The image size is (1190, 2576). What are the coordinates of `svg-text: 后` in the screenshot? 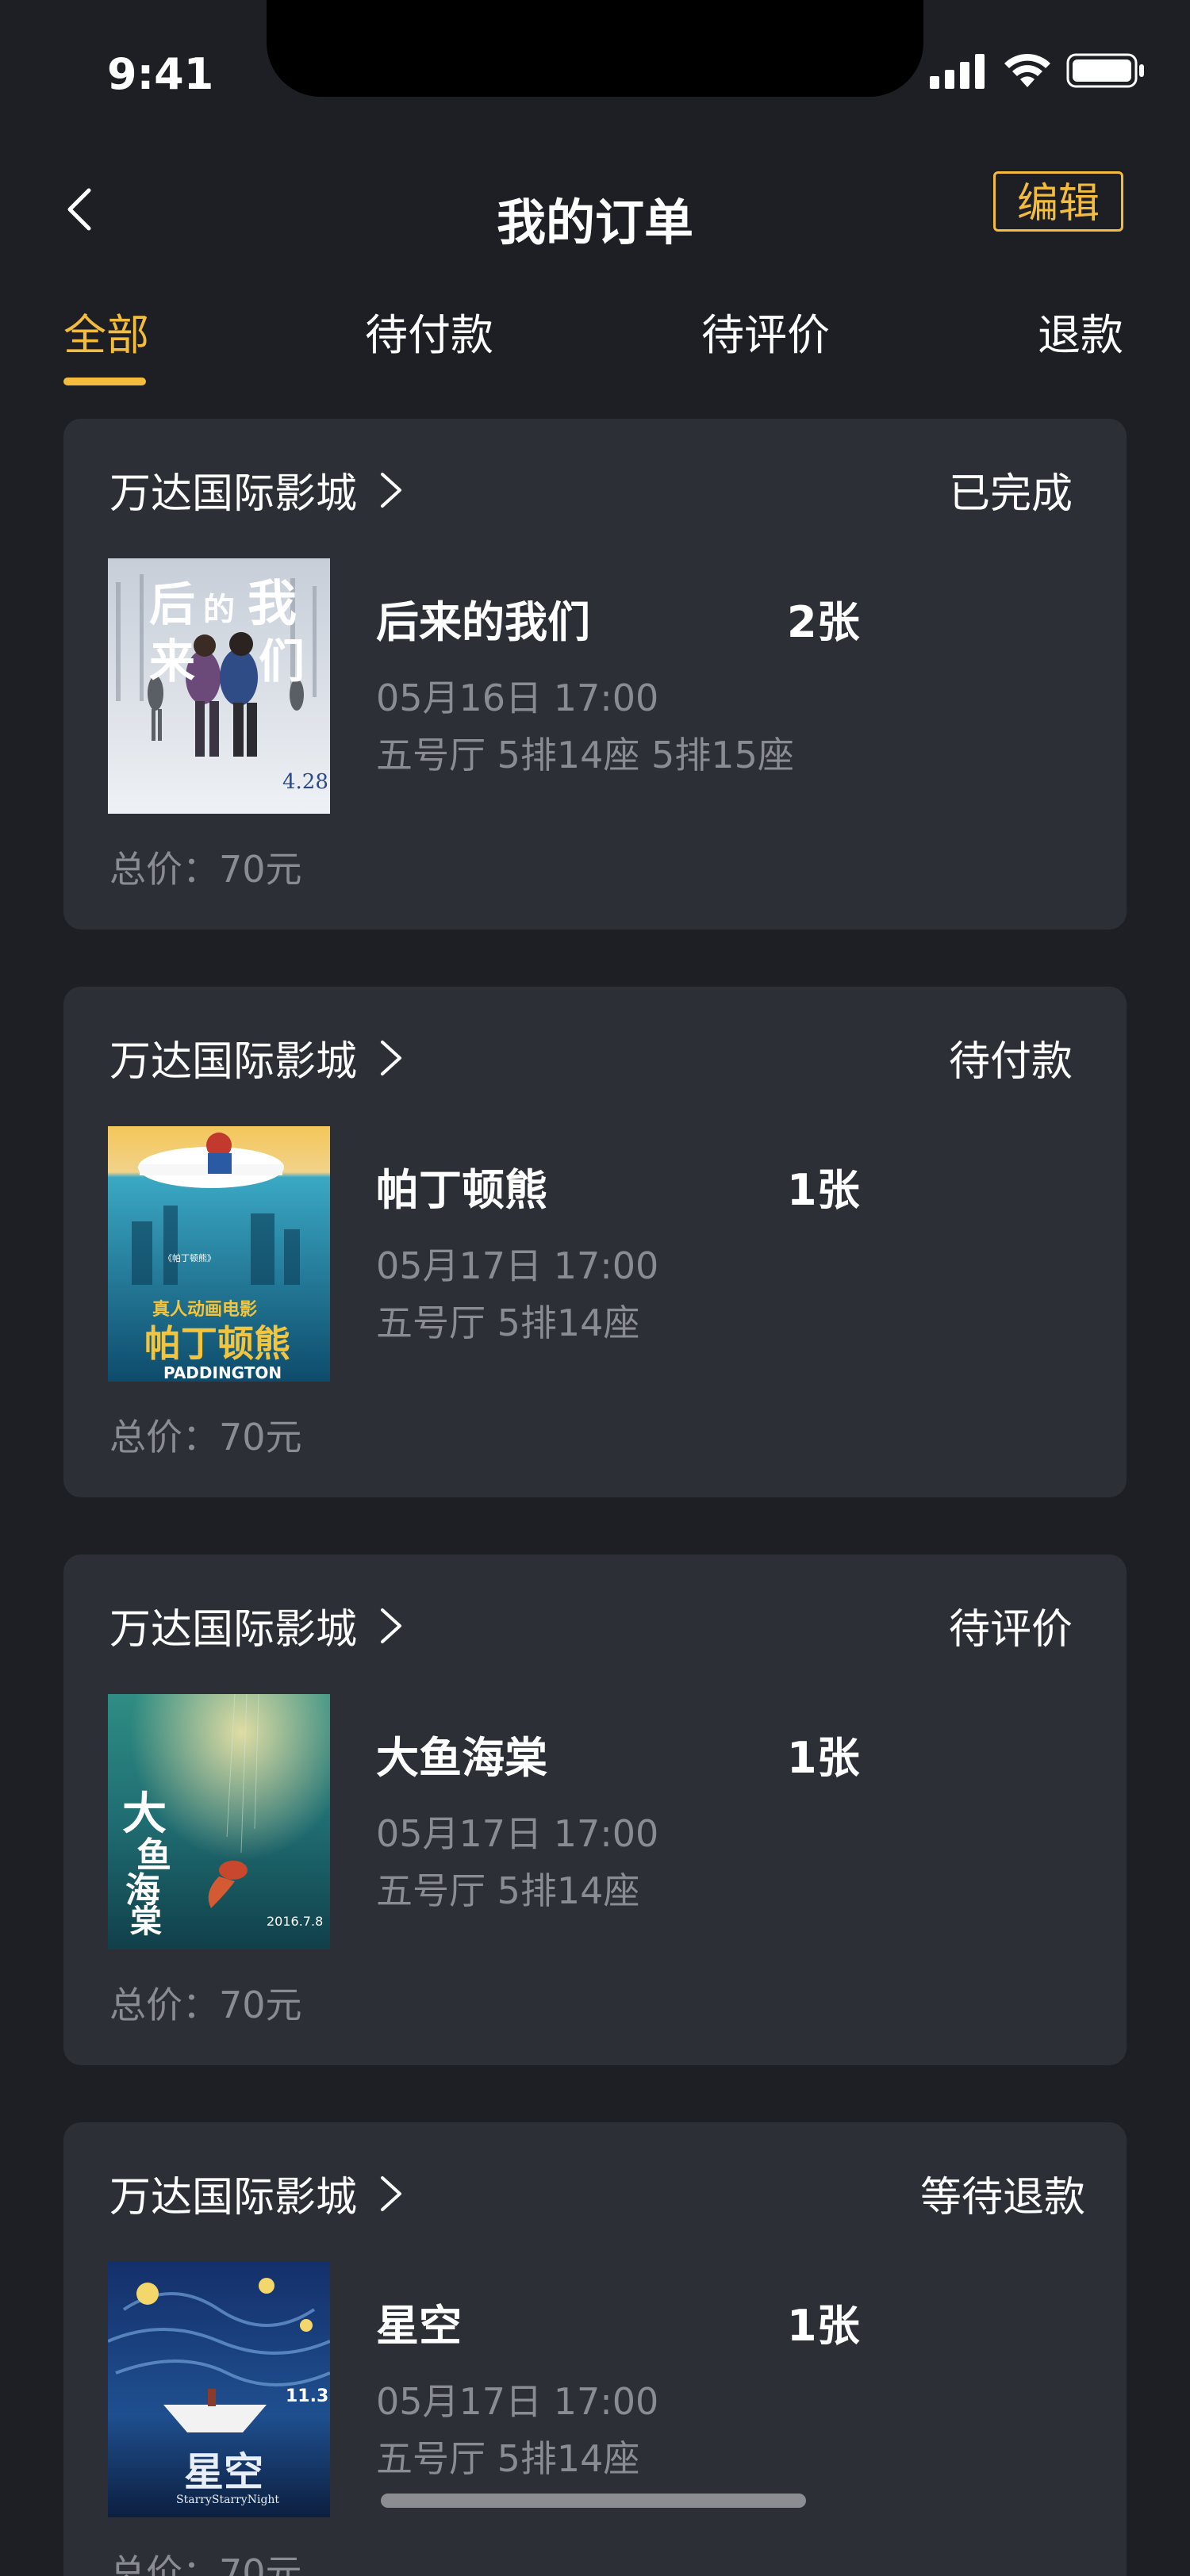 It's located at (172, 604).